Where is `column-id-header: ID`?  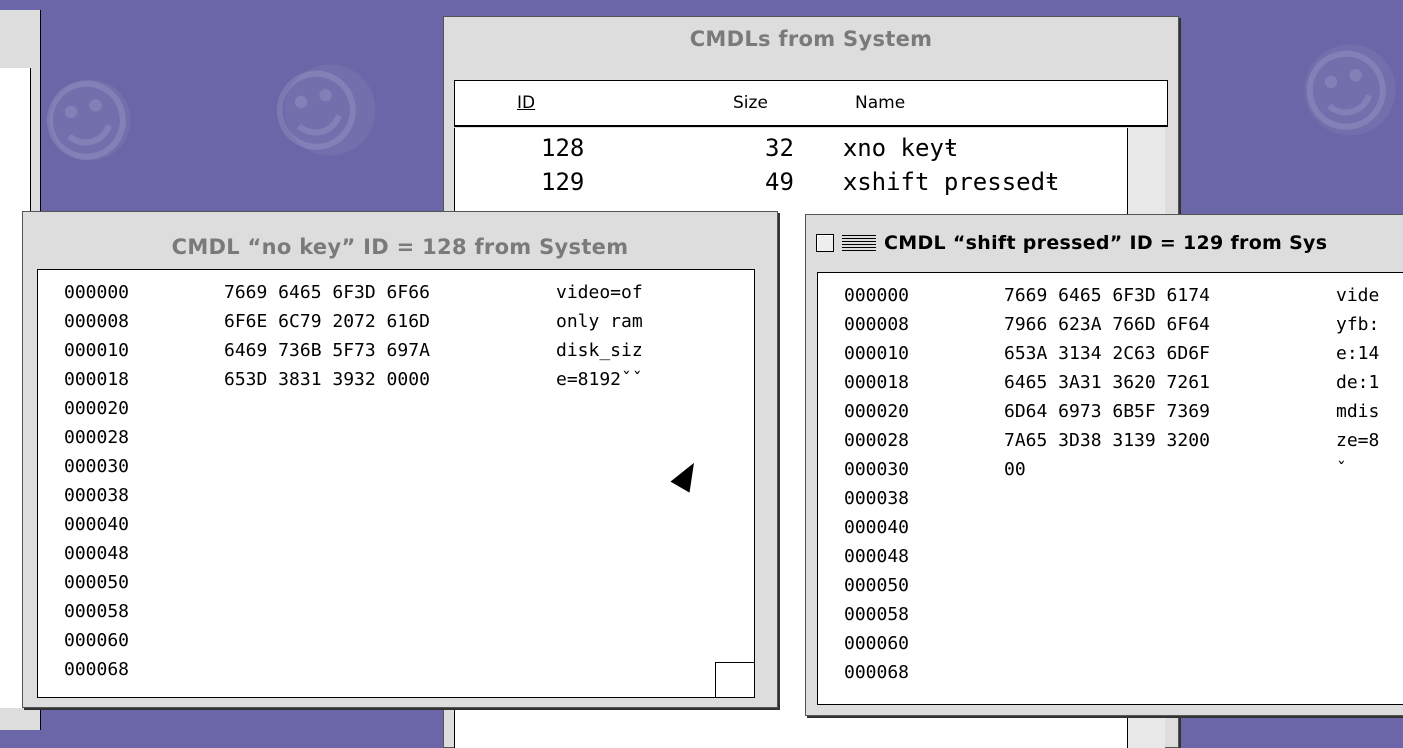 column-id-header: ID is located at coordinates (526, 103).